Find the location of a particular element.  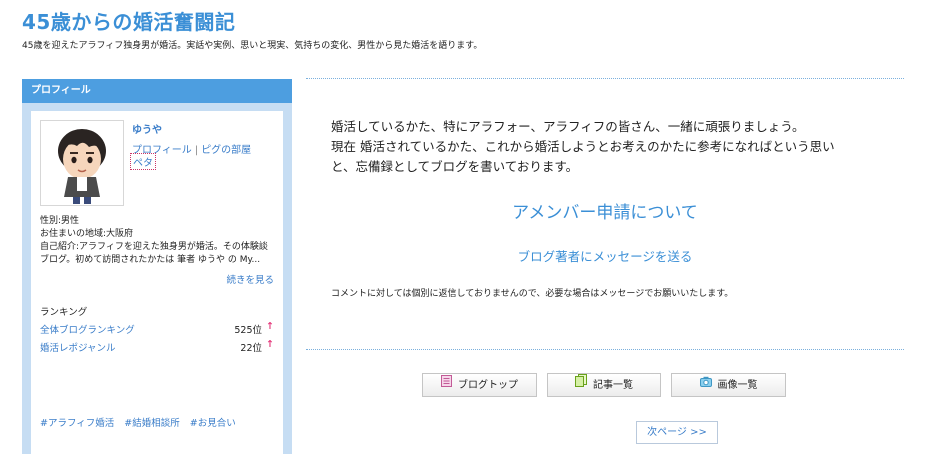

camera-icon is located at coordinates (705, 385).